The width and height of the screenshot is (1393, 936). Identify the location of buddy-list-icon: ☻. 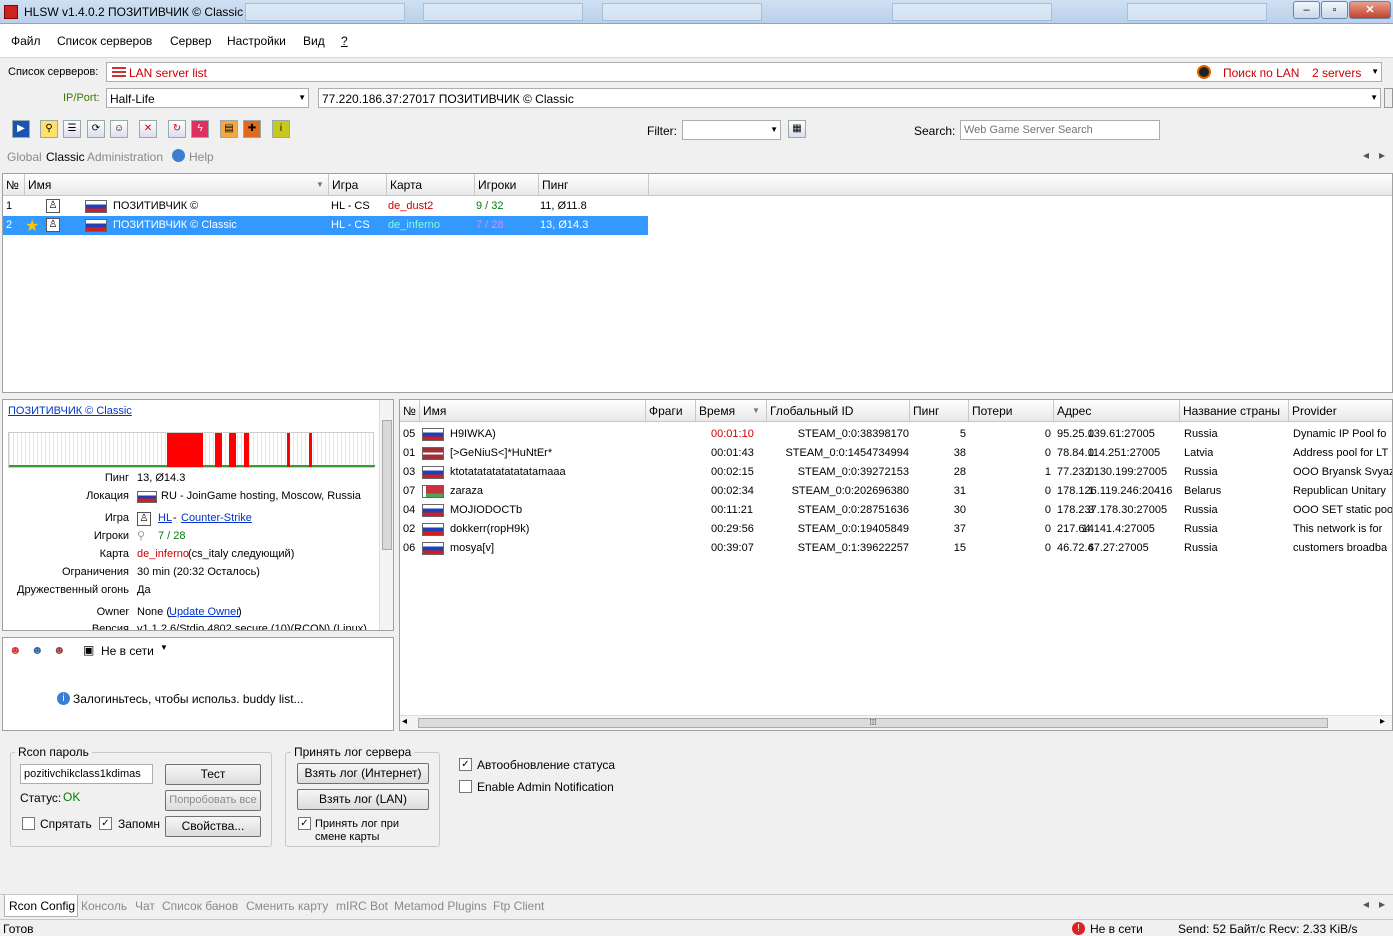
(37, 650).